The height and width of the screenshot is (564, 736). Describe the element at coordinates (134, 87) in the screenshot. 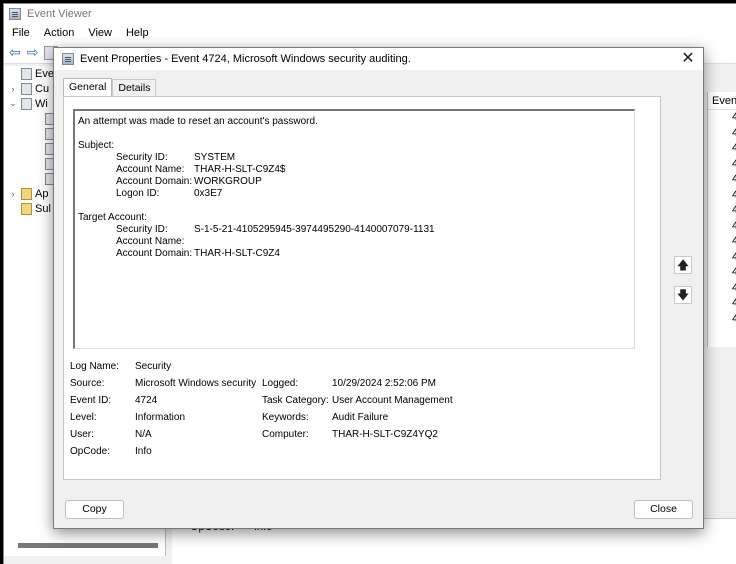

I see `tab-details: Details` at that location.